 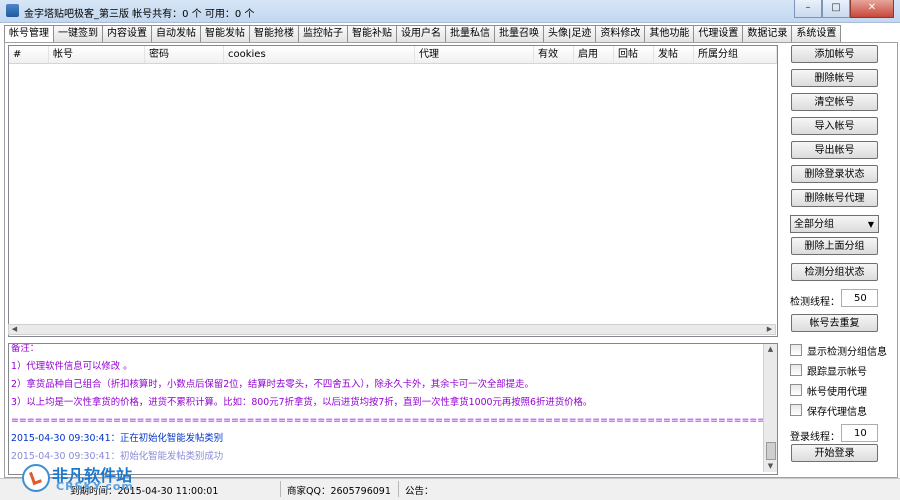 I want to click on log-line: 2015-04-30 09:30:41：正在初始化智能发帖类别, so click(x=117, y=438).